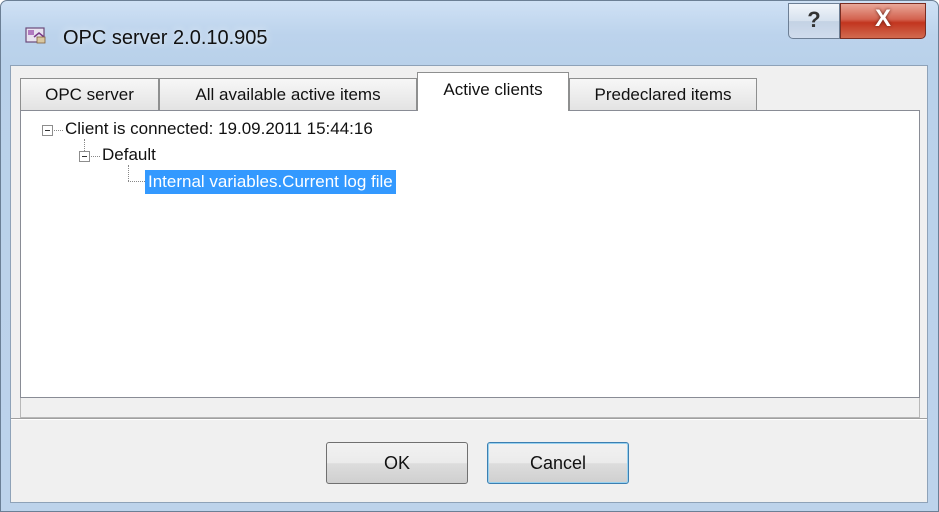 The width and height of the screenshot is (939, 512). What do you see at coordinates (288, 94) in the screenshot?
I see `tab-all-available-active-items: All available active items` at bounding box center [288, 94].